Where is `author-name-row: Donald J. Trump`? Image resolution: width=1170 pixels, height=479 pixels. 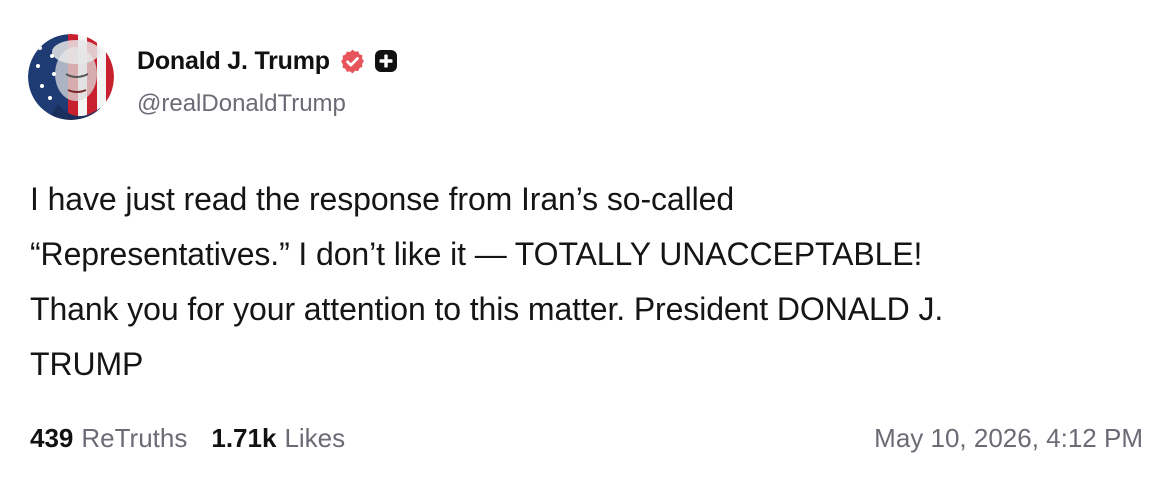 author-name-row: Donald J. Trump is located at coordinates (267, 61).